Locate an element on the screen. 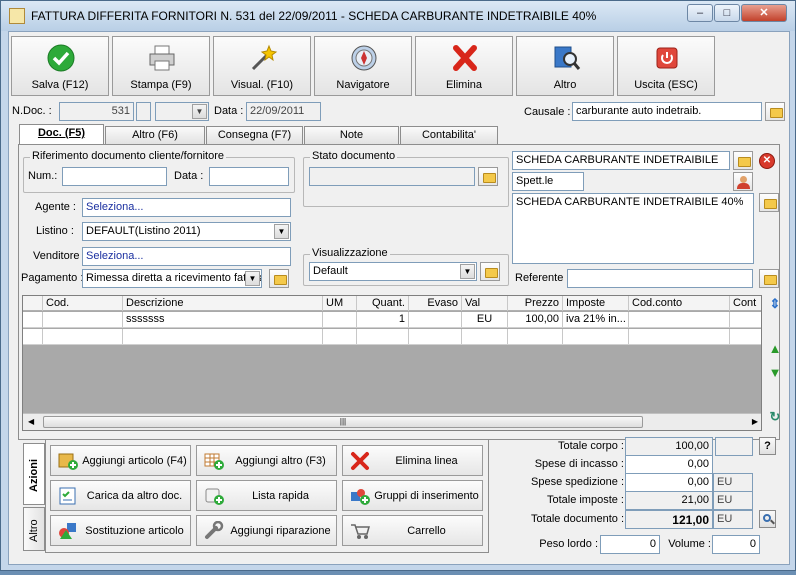 This screenshot has width=796, height=575. supplier-name-field: SCHEDA CARBURANTE INDETRAIBILE is located at coordinates (621, 160).